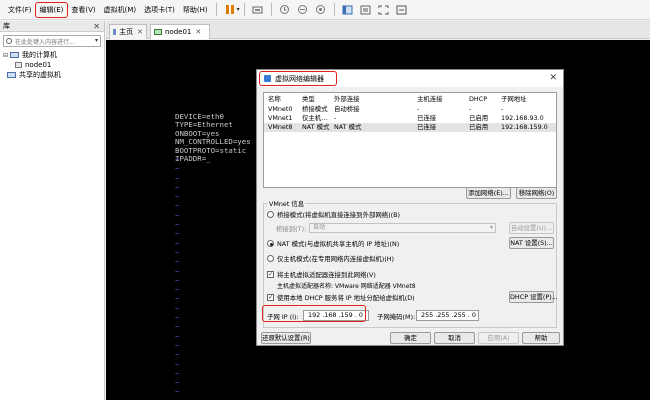  I want to click on cell: VMnet1, so click(280, 118).